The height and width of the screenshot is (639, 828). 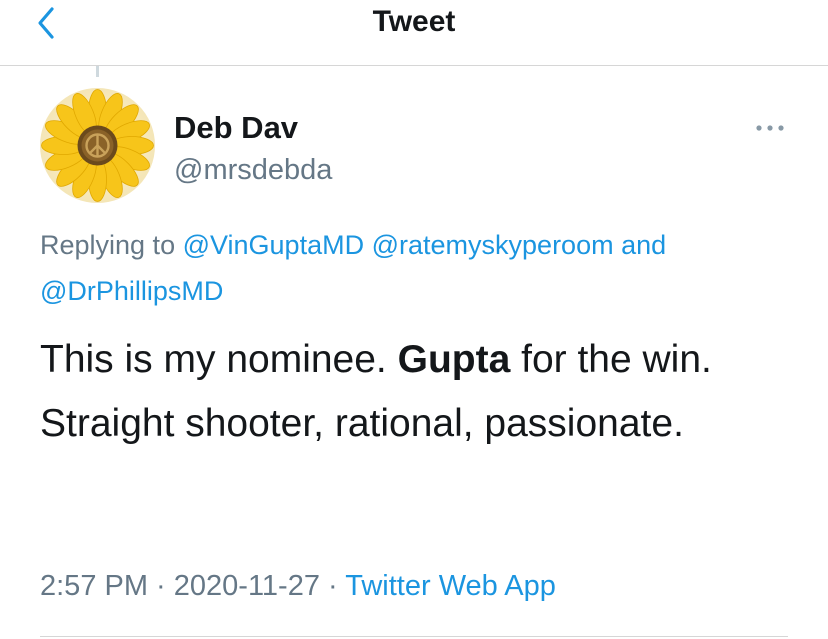 I want to click on replying-to-label: Replying to, so click(x=111, y=245).